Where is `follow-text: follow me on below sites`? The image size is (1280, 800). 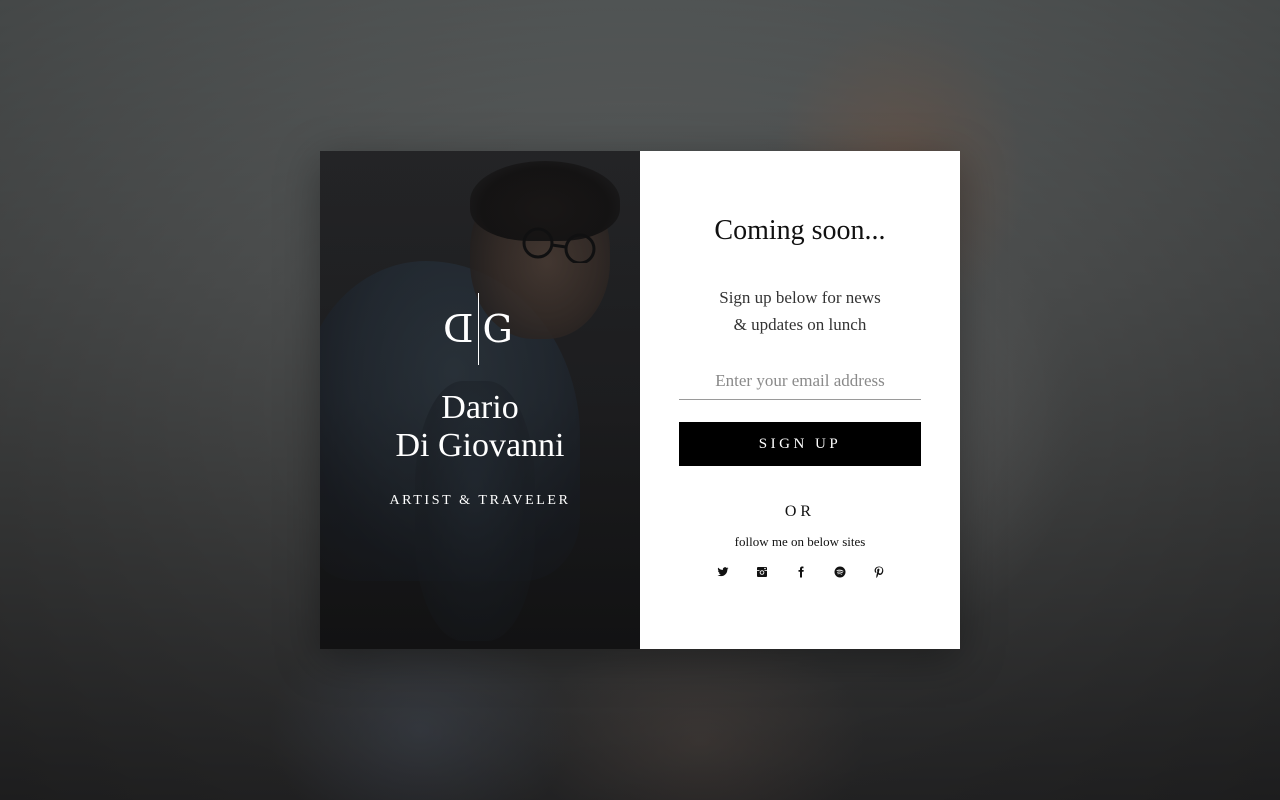
follow-text: follow me on below sites is located at coordinates (800, 541).